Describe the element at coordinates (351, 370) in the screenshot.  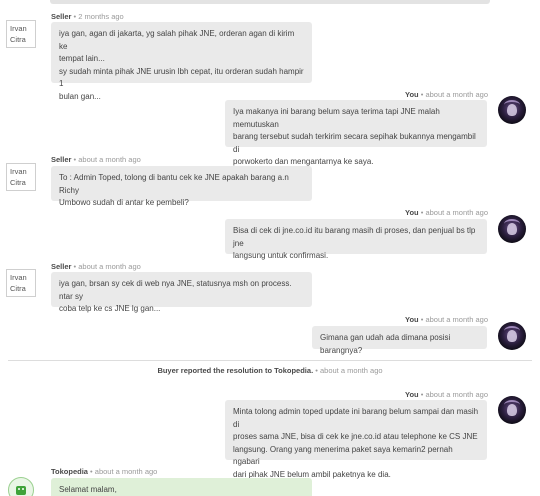
I see `system-event-time: about a month ago` at that location.